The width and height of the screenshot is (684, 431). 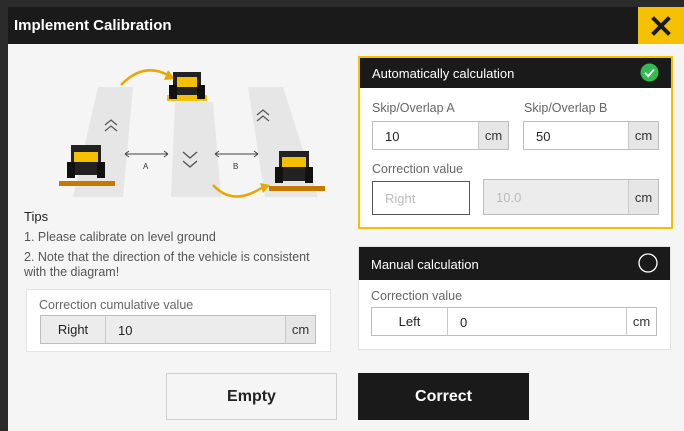 What do you see at coordinates (125, 330) in the screenshot?
I see `cumulative-value: 10` at bounding box center [125, 330].